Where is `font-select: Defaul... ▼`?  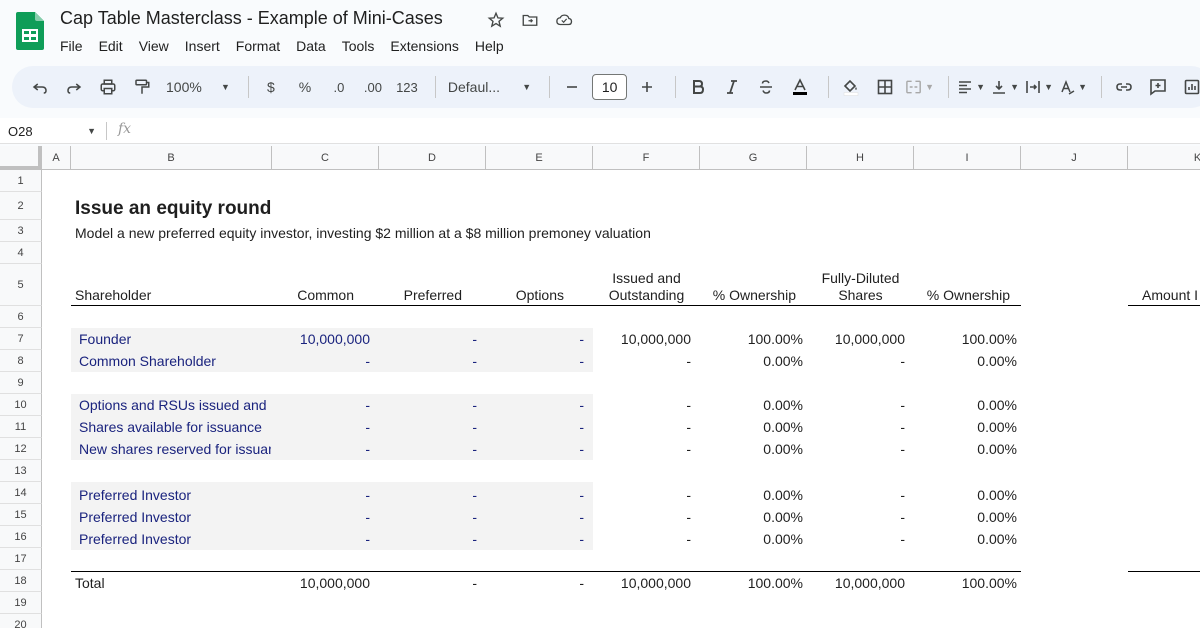
font-select: Defaul... ▼ is located at coordinates (489, 87).